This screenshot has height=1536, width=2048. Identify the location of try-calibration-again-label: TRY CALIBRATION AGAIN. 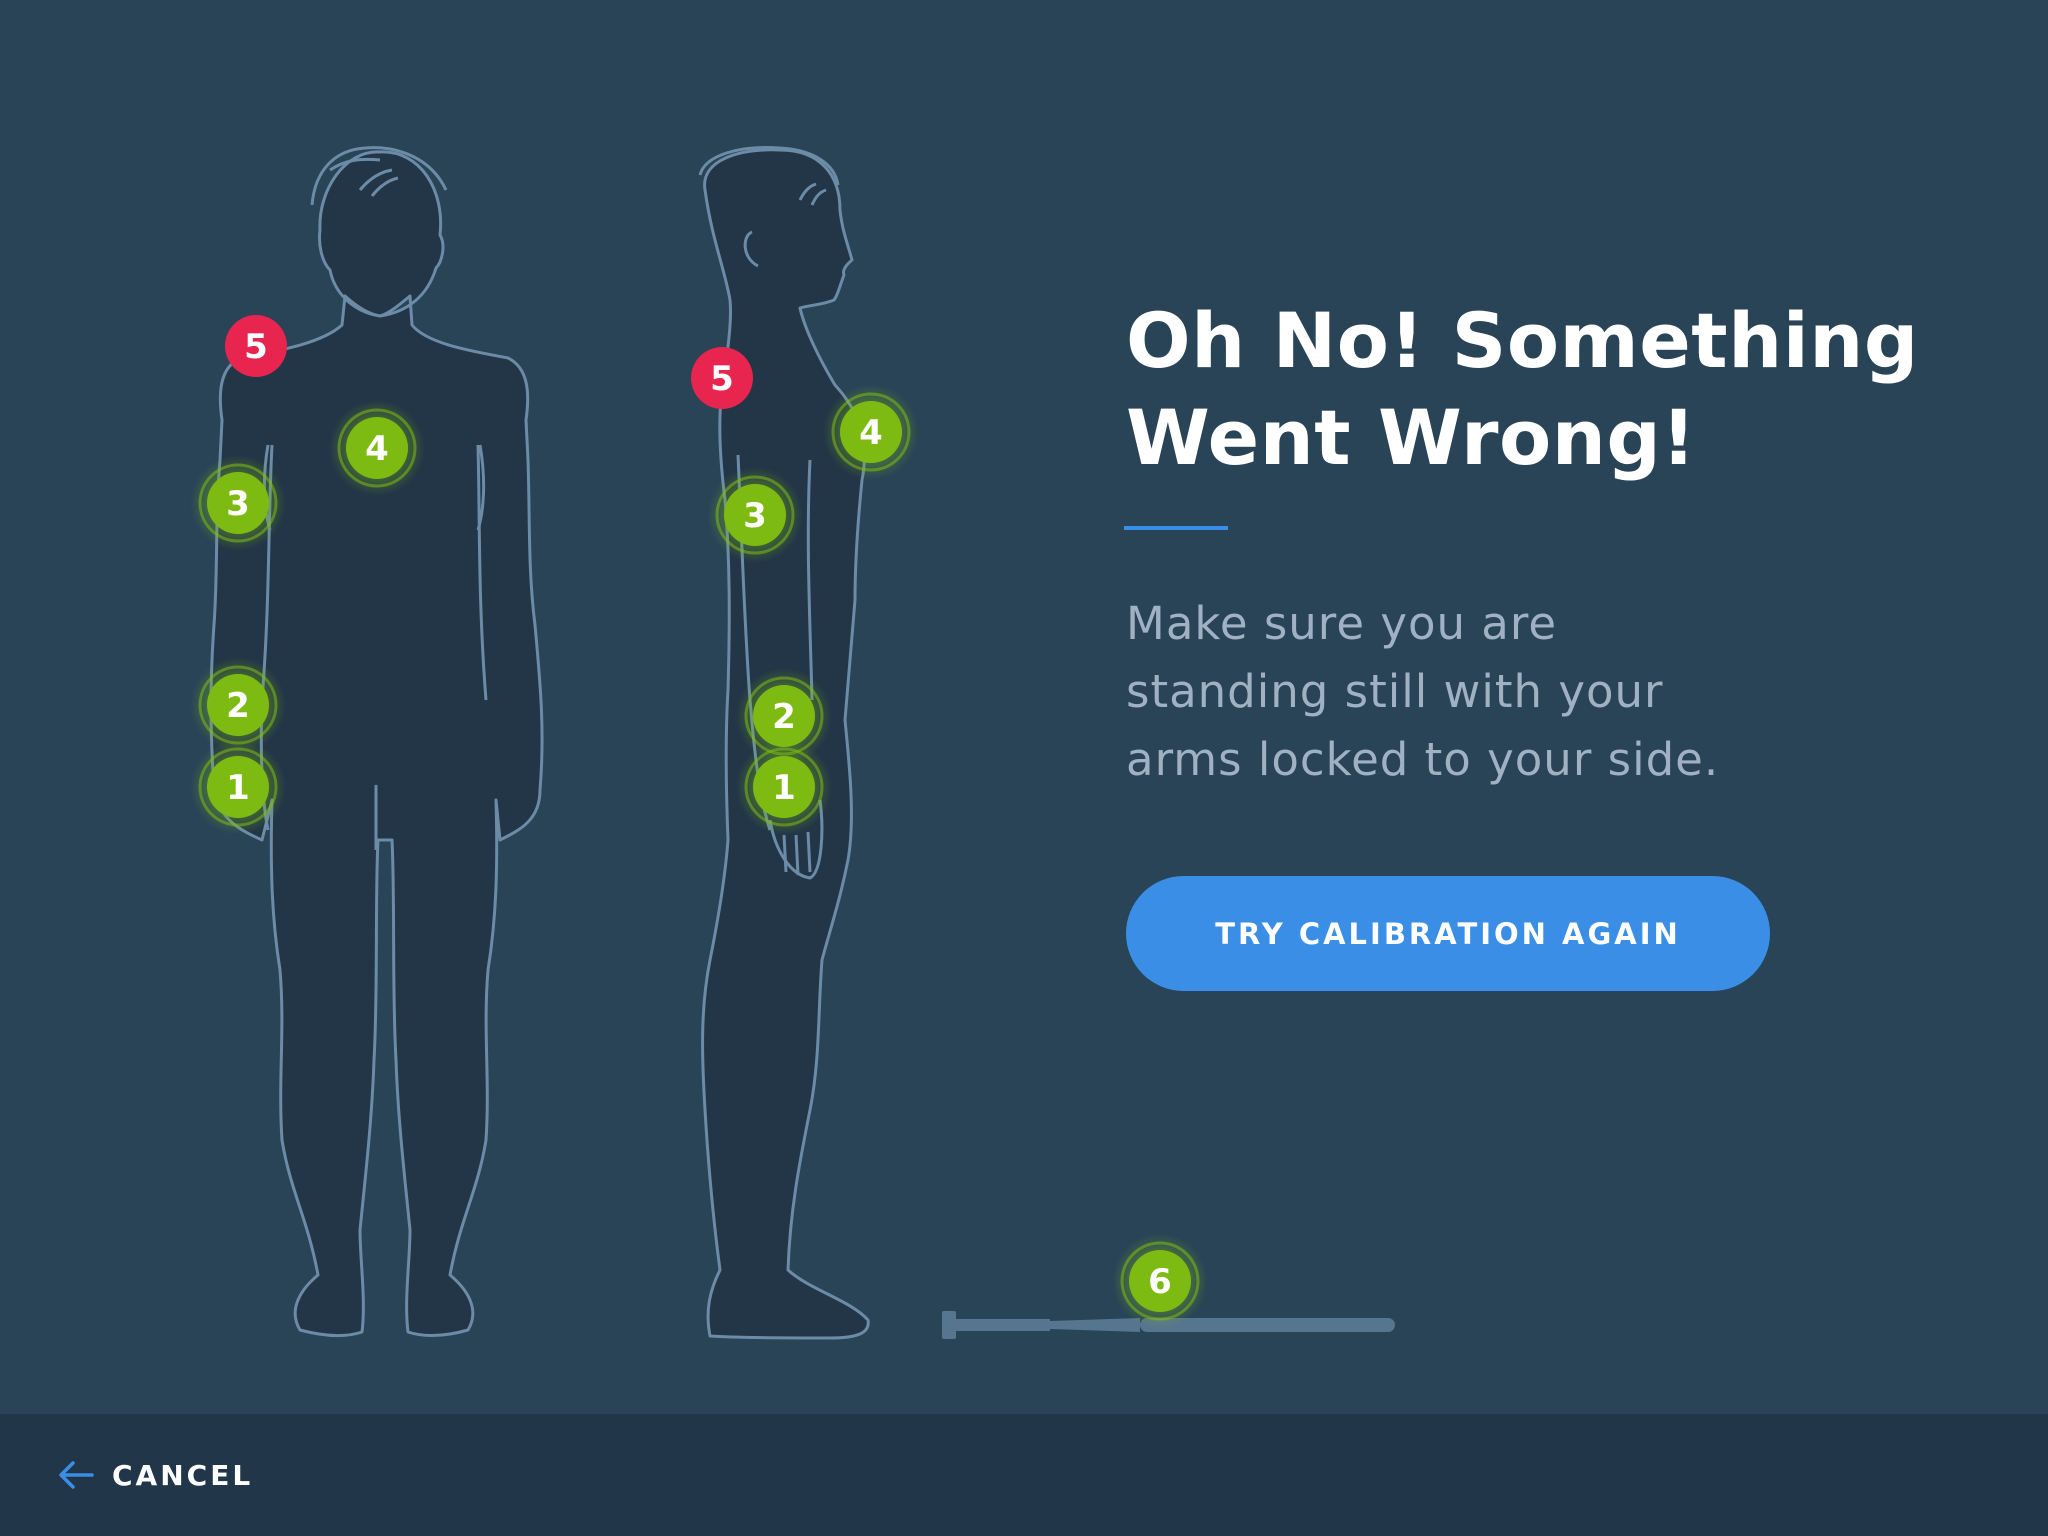
(1448, 933).